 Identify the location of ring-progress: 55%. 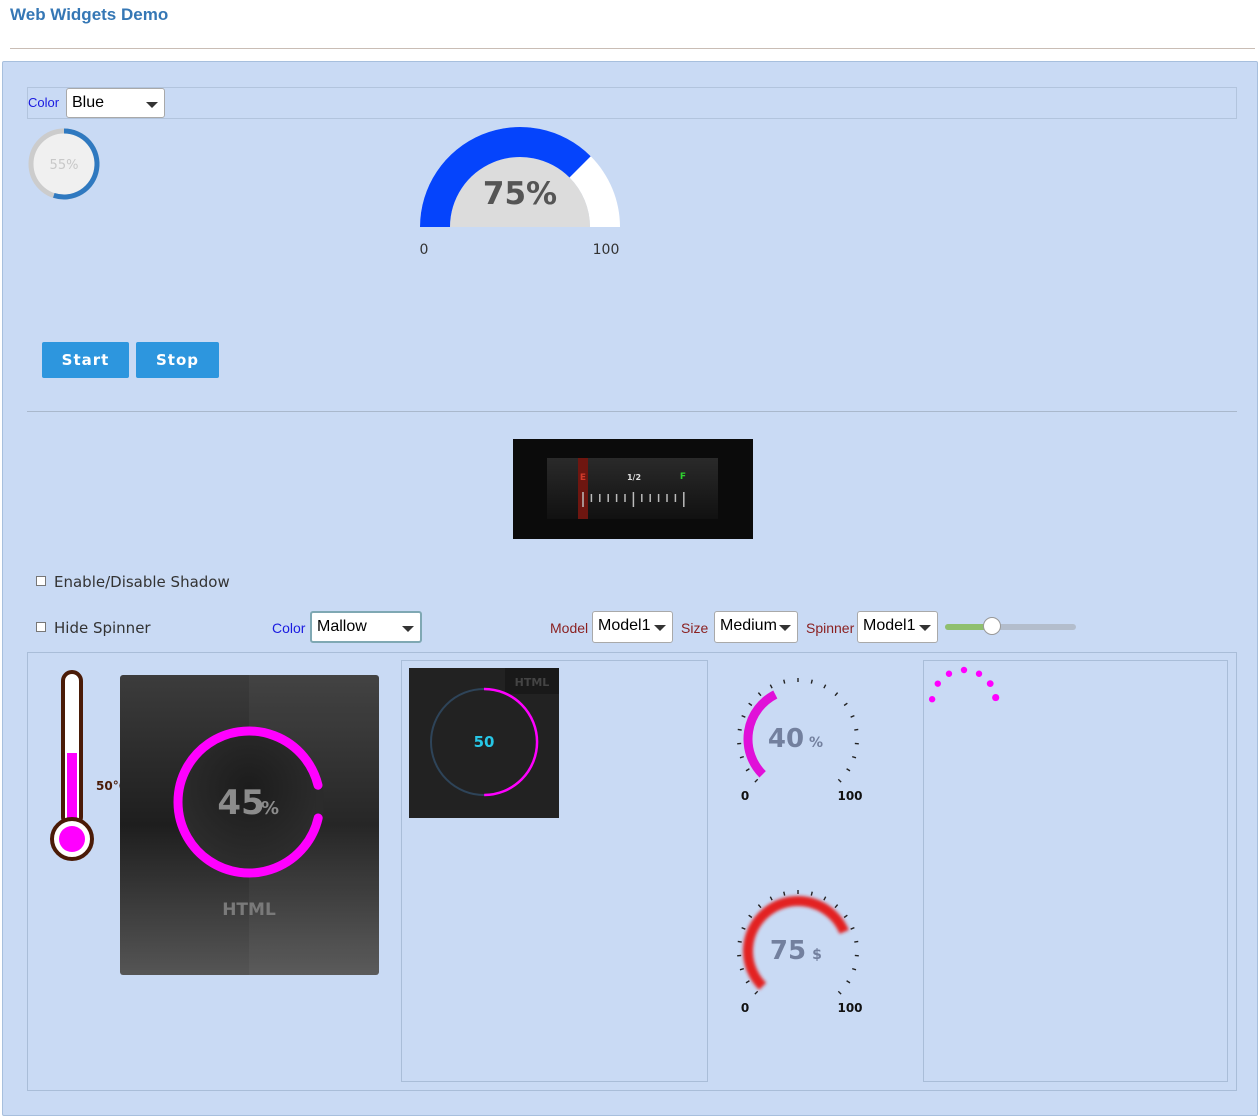
(64, 164).